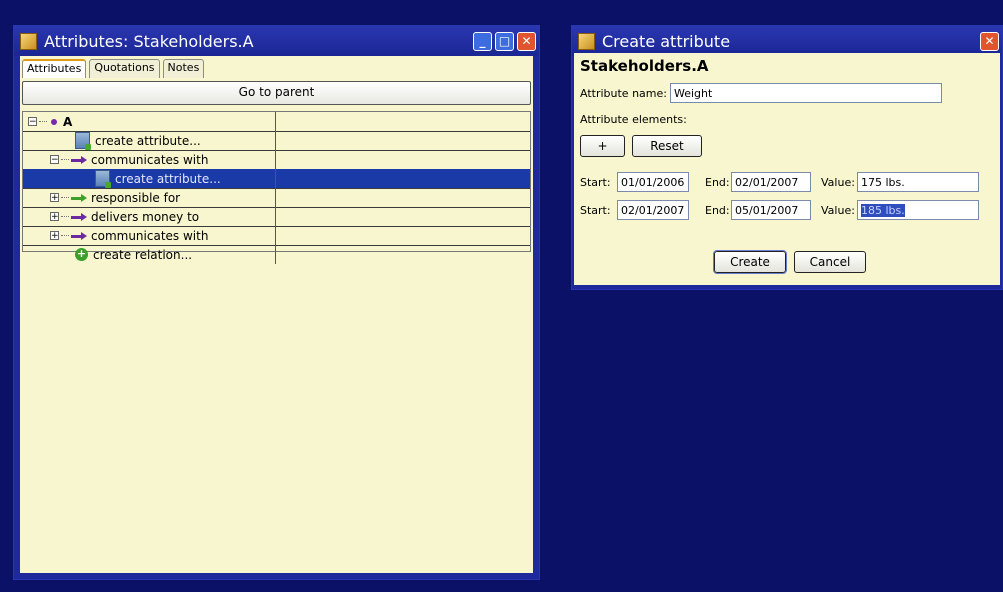 The image size is (1003, 592). Describe the element at coordinates (771, 210) in the screenshot. I see `end-date-field-2: 05/01/2007` at that location.